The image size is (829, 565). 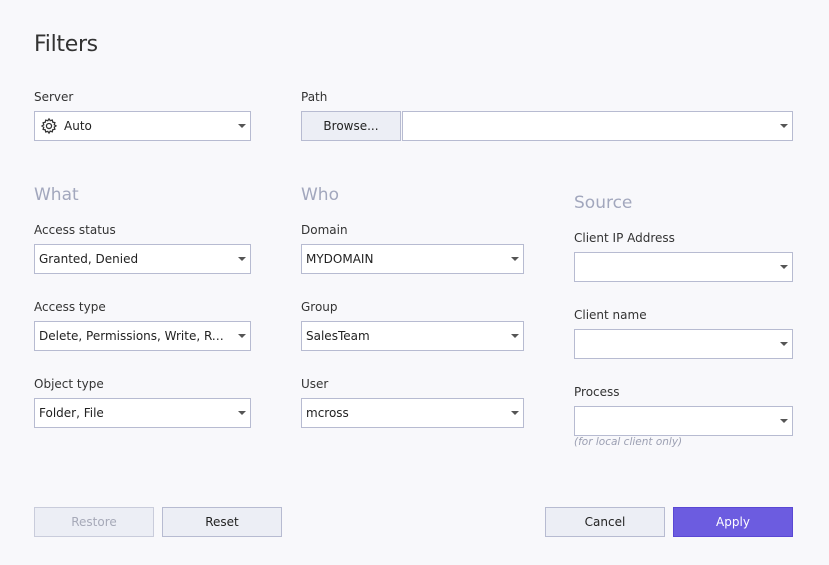 I want to click on group-value: SalesTeam, so click(x=338, y=336).